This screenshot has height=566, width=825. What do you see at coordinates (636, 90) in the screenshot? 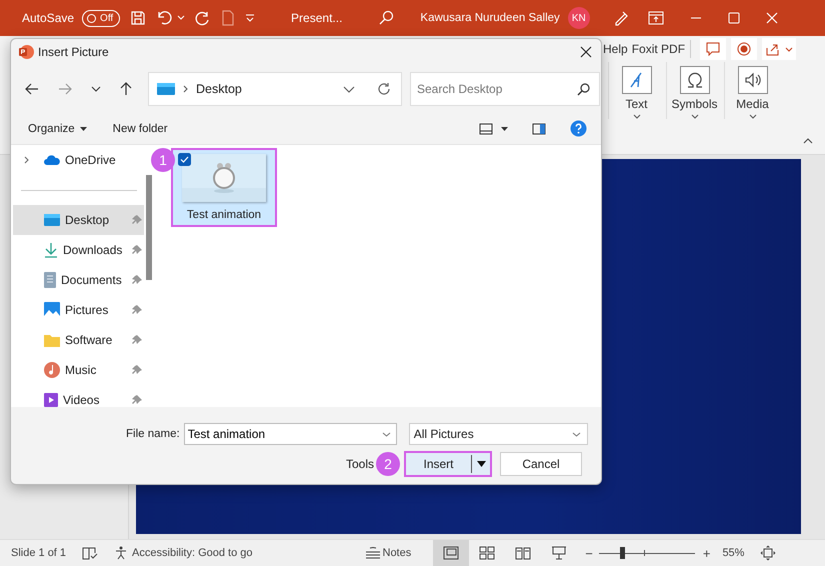
I see `ribbon-group-button: Text` at bounding box center [636, 90].